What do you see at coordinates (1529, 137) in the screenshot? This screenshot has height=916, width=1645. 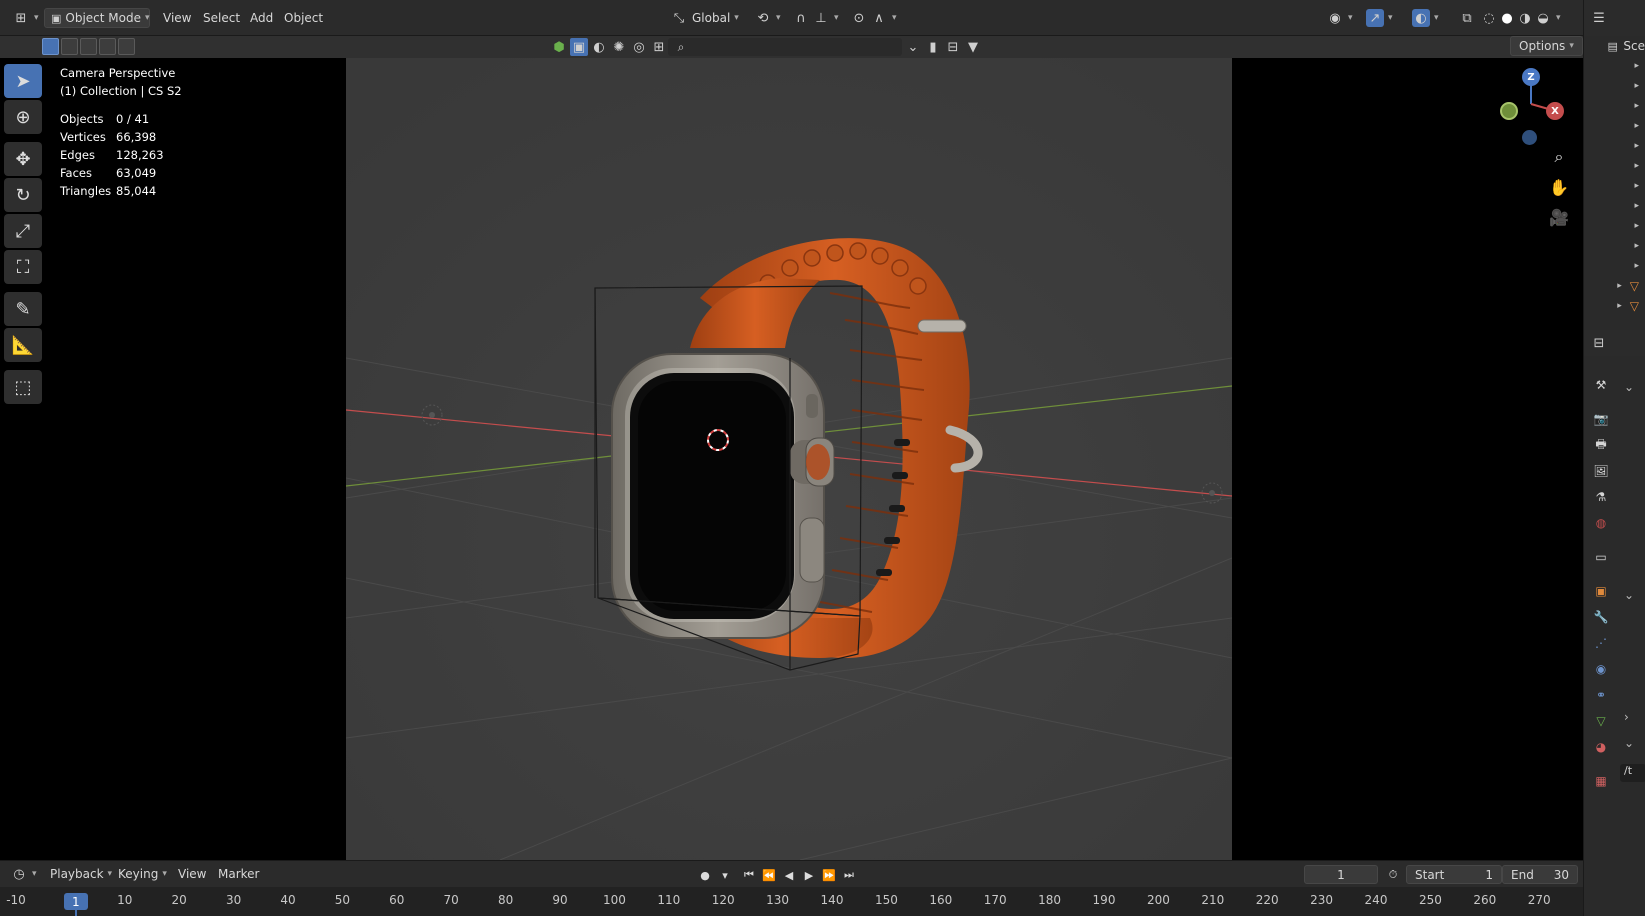 I see `gizmo-neg-z-axis` at bounding box center [1529, 137].